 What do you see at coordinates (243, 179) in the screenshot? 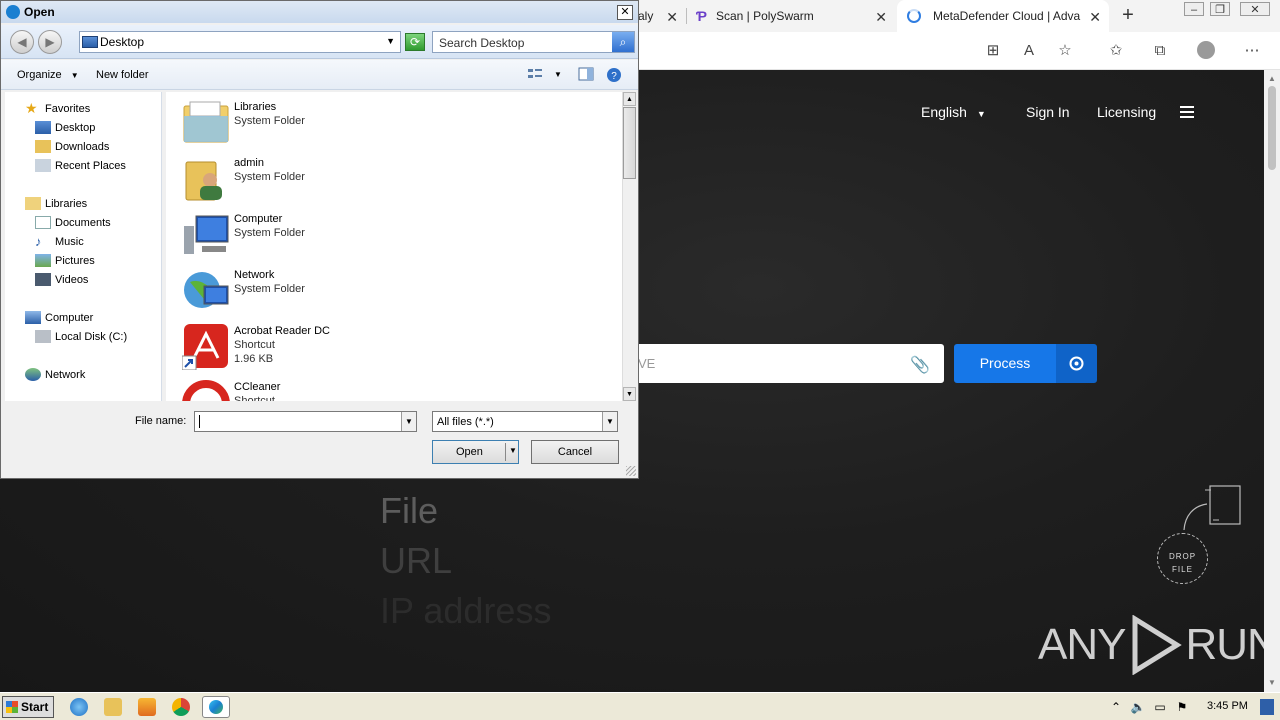
I see `file-item-admin: admin System Folder` at bounding box center [243, 179].